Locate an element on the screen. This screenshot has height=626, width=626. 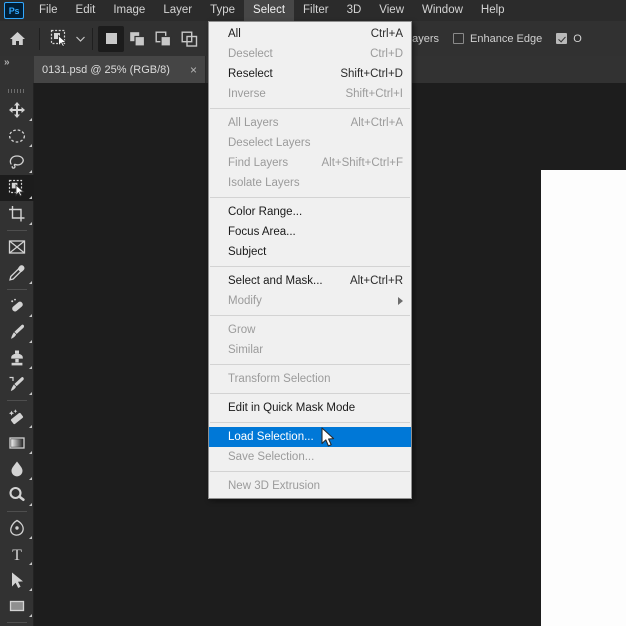
menu-filter: Filter is located at coordinates (316, 10).